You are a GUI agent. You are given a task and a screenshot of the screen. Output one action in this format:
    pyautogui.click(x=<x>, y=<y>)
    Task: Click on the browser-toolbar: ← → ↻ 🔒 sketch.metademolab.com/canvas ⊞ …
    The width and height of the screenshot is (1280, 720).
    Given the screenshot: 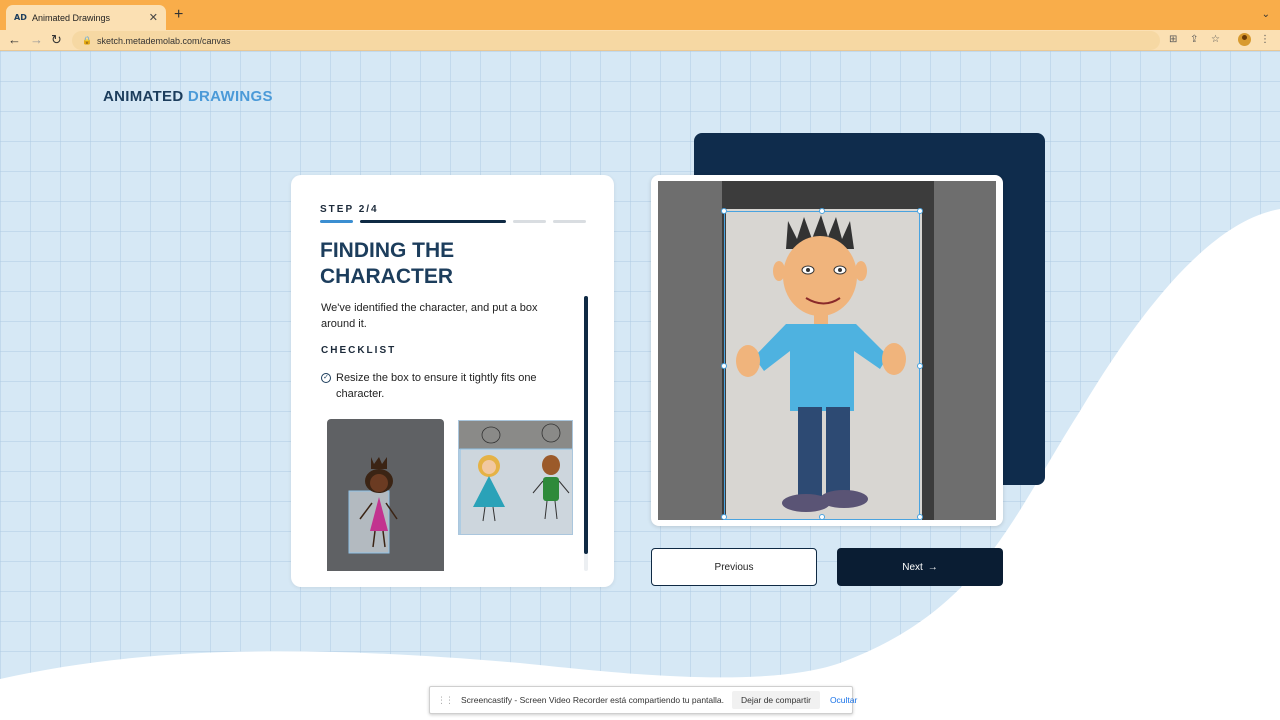 What is the action you would take?
    pyautogui.click(x=640, y=40)
    